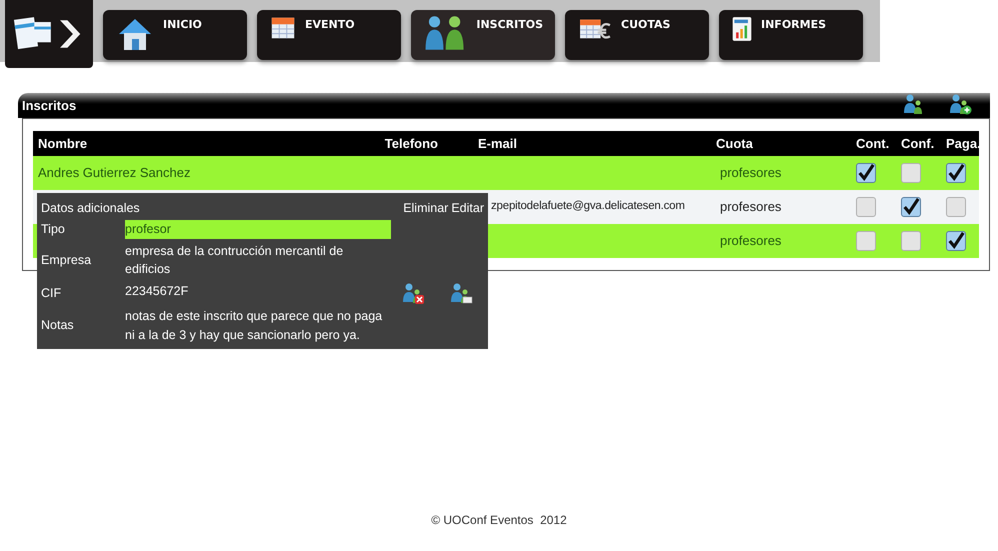 The width and height of the screenshot is (998, 551). I want to click on nav-tab: CUOTAS, so click(637, 35).